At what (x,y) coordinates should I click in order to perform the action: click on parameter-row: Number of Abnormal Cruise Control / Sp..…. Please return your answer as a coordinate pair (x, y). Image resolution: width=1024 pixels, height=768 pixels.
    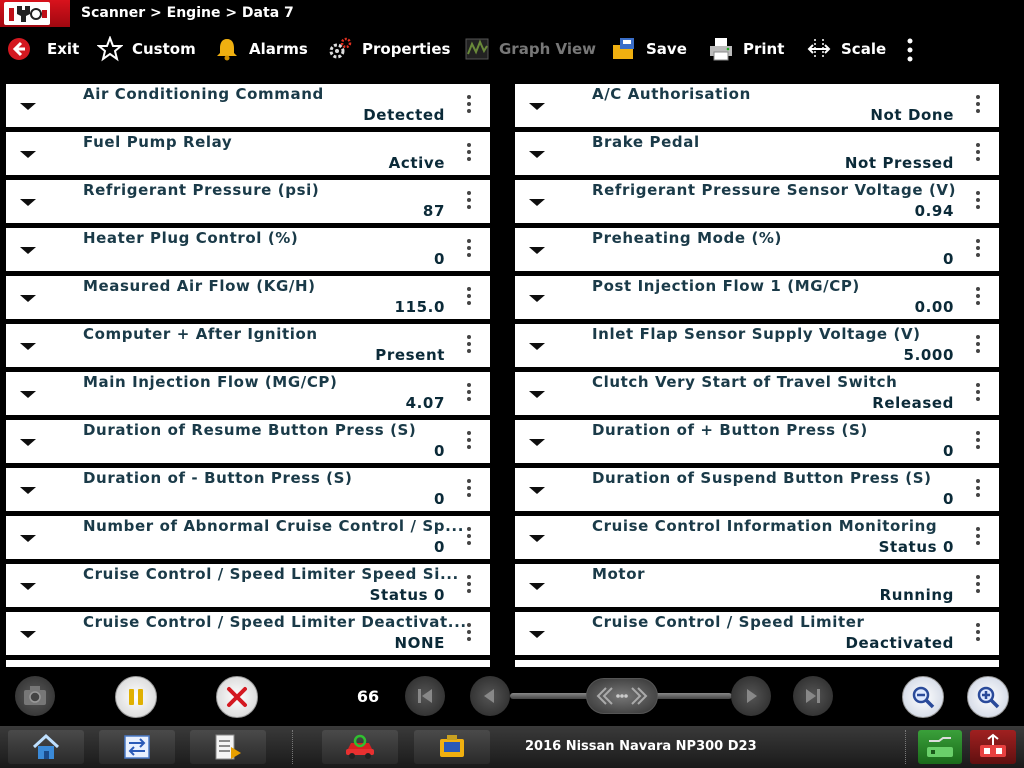
    Looking at the image, I should click on (248, 537).